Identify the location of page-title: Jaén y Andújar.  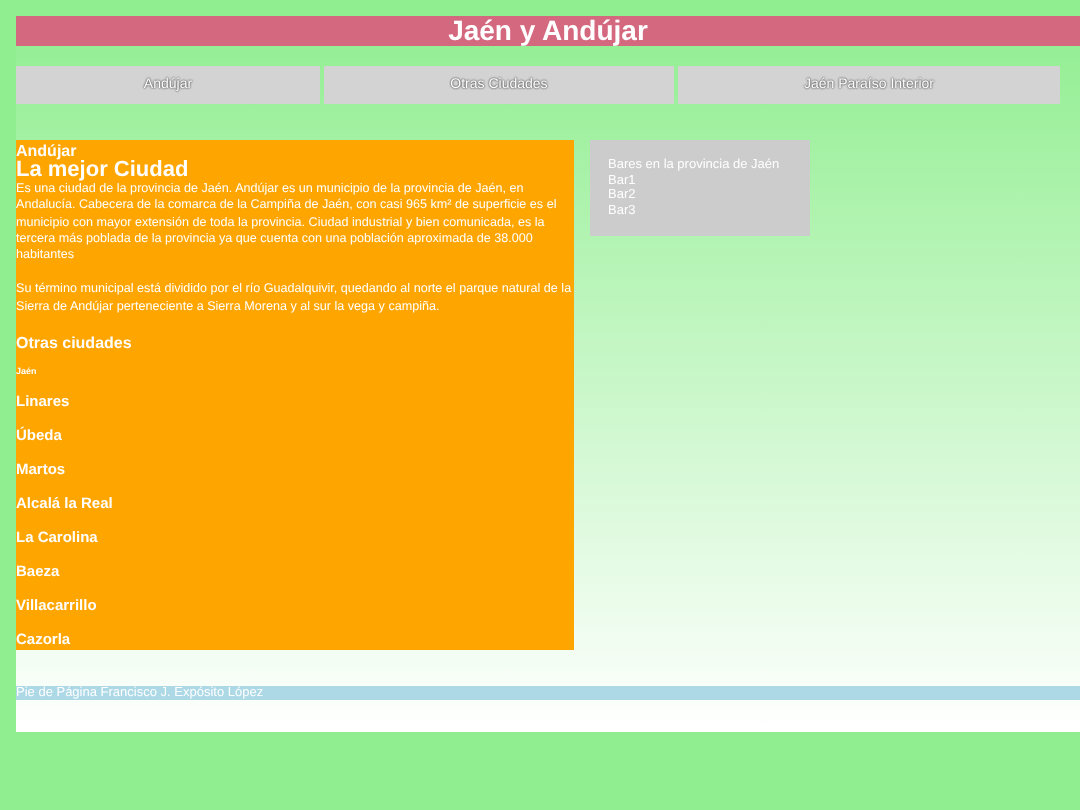
(548, 31).